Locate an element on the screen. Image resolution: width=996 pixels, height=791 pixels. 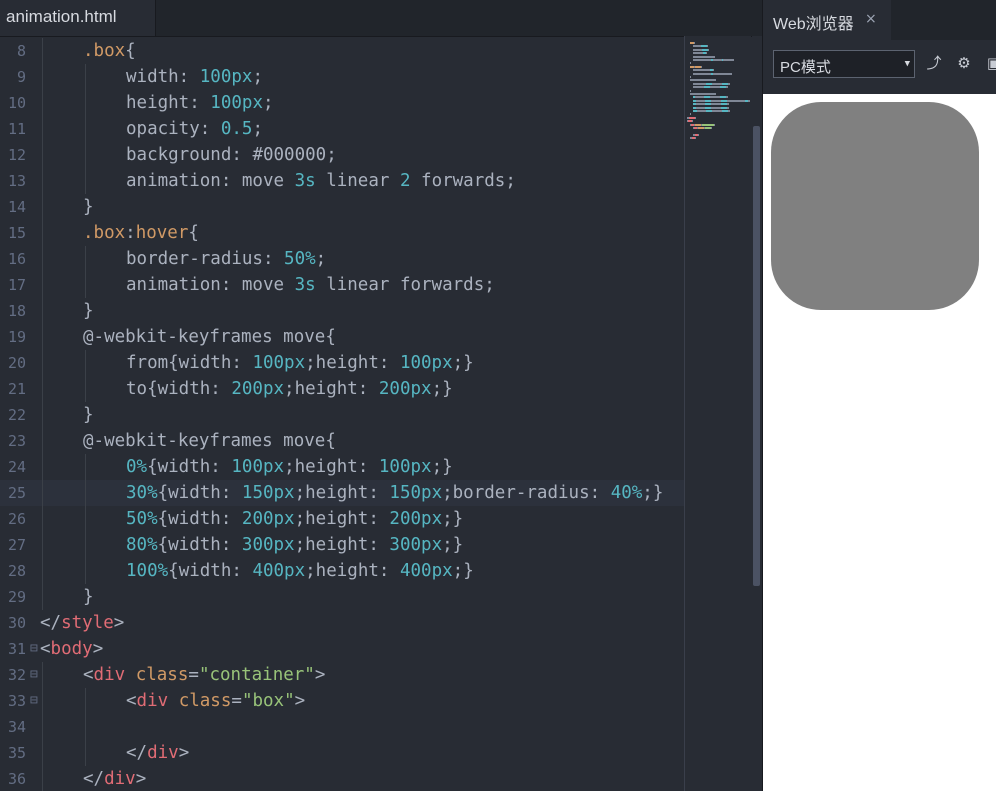
line-number: 9 is located at coordinates (21, 77).